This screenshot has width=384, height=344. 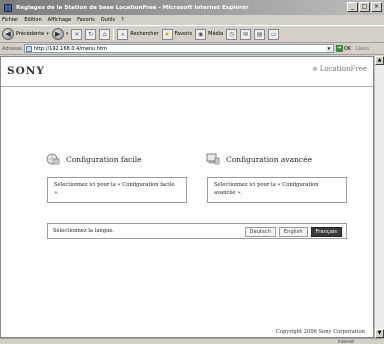 What do you see at coordinates (10, 20) in the screenshot?
I see `menu-fichier: Fichier` at bounding box center [10, 20].